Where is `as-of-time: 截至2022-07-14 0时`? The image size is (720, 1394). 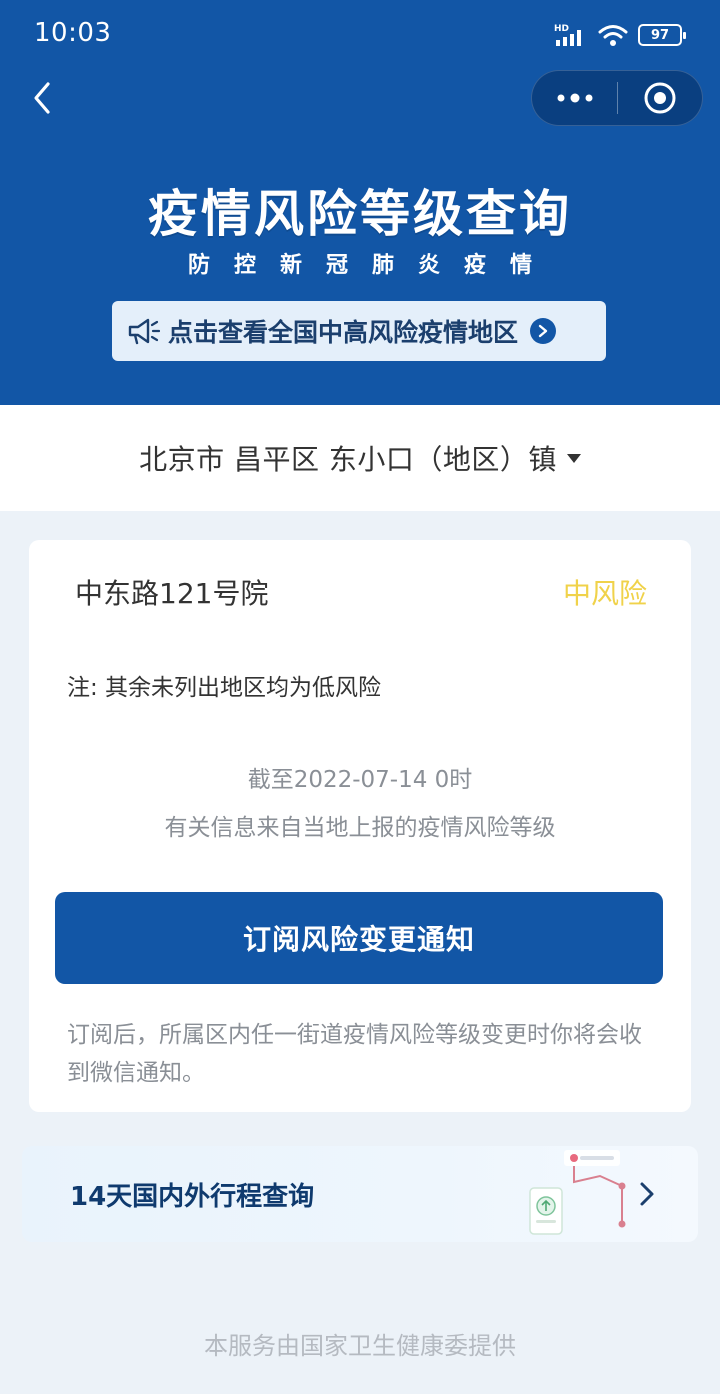
as-of-time: 截至2022-07-14 0时 is located at coordinates (360, 780).